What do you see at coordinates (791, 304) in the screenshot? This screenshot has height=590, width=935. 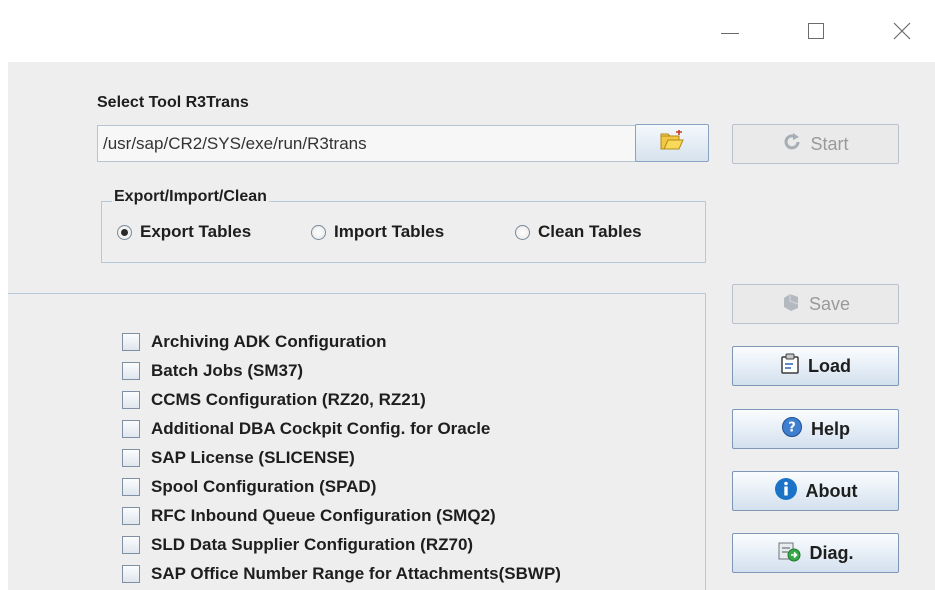 I see `save-icon` at bounding box center [791, 304].